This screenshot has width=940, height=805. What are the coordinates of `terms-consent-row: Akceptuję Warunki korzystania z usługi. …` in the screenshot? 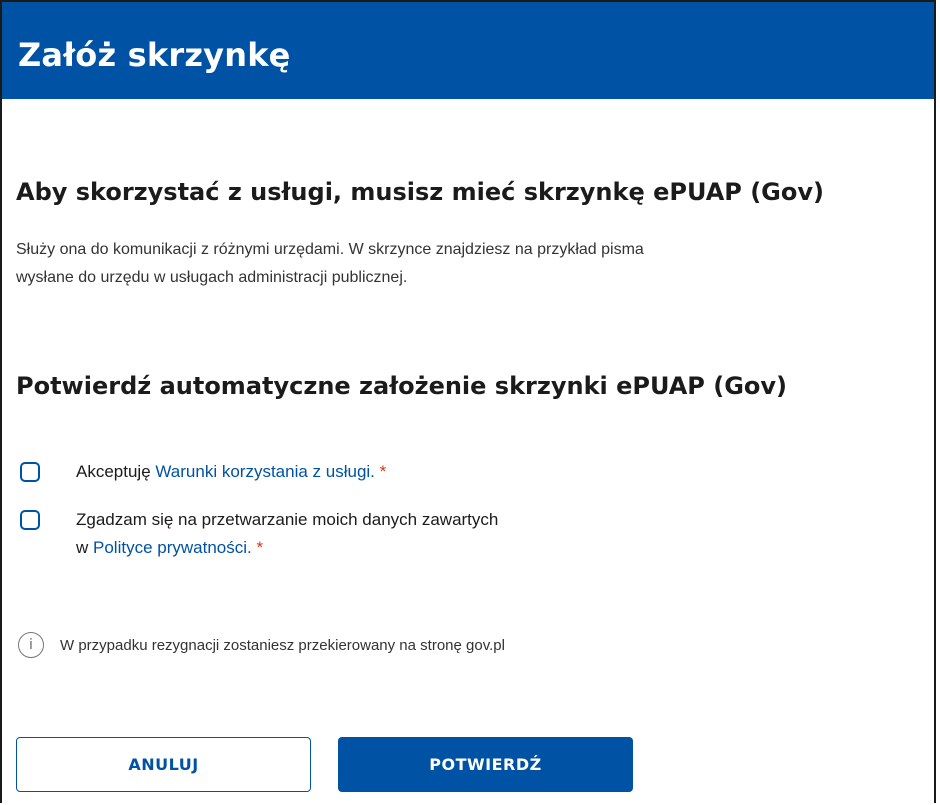 It's located at (203, 474).